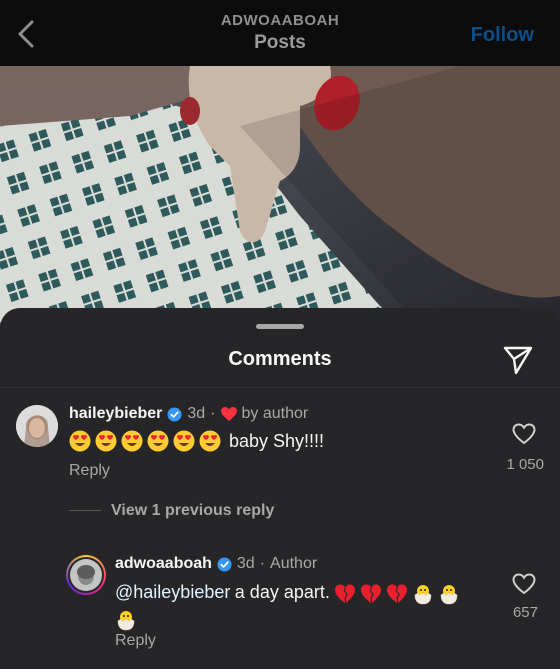 The width and height of the screenshot is (560, 669). Describe the element at coordinates (228, 413) in the screenshot. I see `red-heart-icon` at that location.